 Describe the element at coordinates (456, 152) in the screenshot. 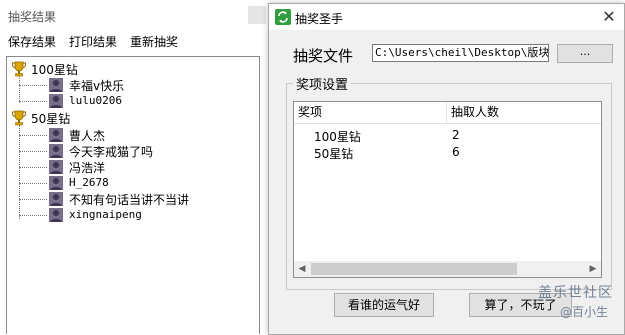

I see `prize-count-cell: 6` at that location.